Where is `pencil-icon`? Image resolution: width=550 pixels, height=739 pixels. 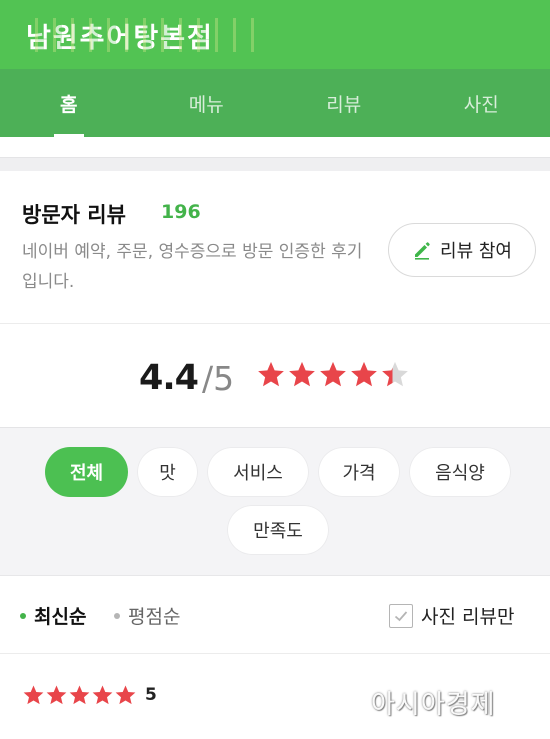 pencil-icon is located at coordinates (422, 251).